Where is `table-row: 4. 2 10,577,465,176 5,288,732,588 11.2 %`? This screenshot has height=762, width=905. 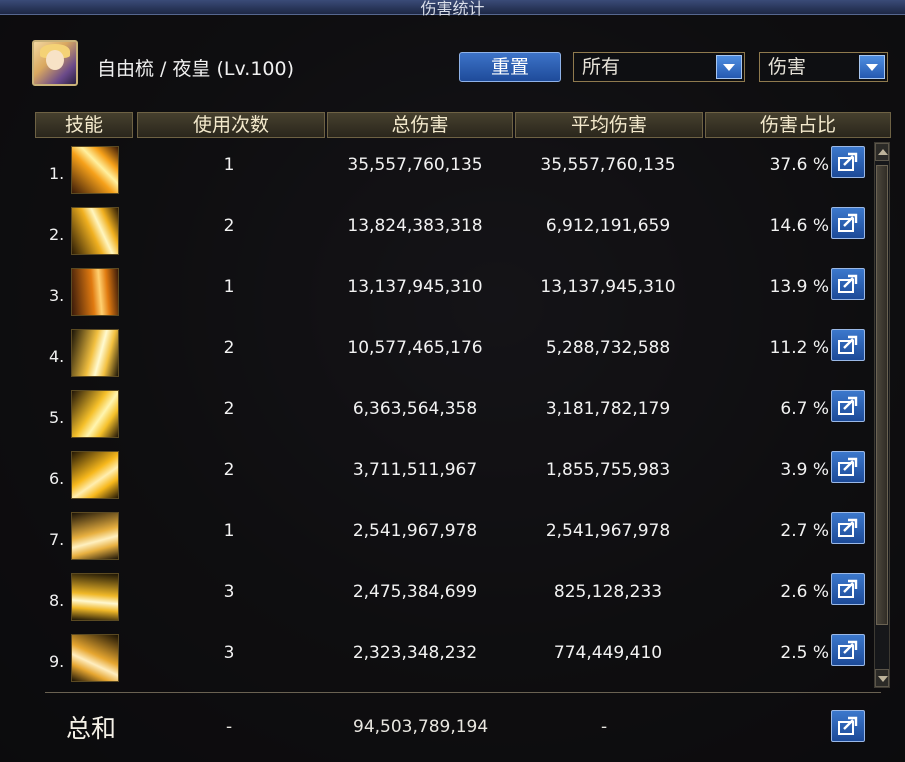 table-row: 4. 2 10,577,465,176 5,288,732,588 11.2 % is located at coordinates (464, 355).